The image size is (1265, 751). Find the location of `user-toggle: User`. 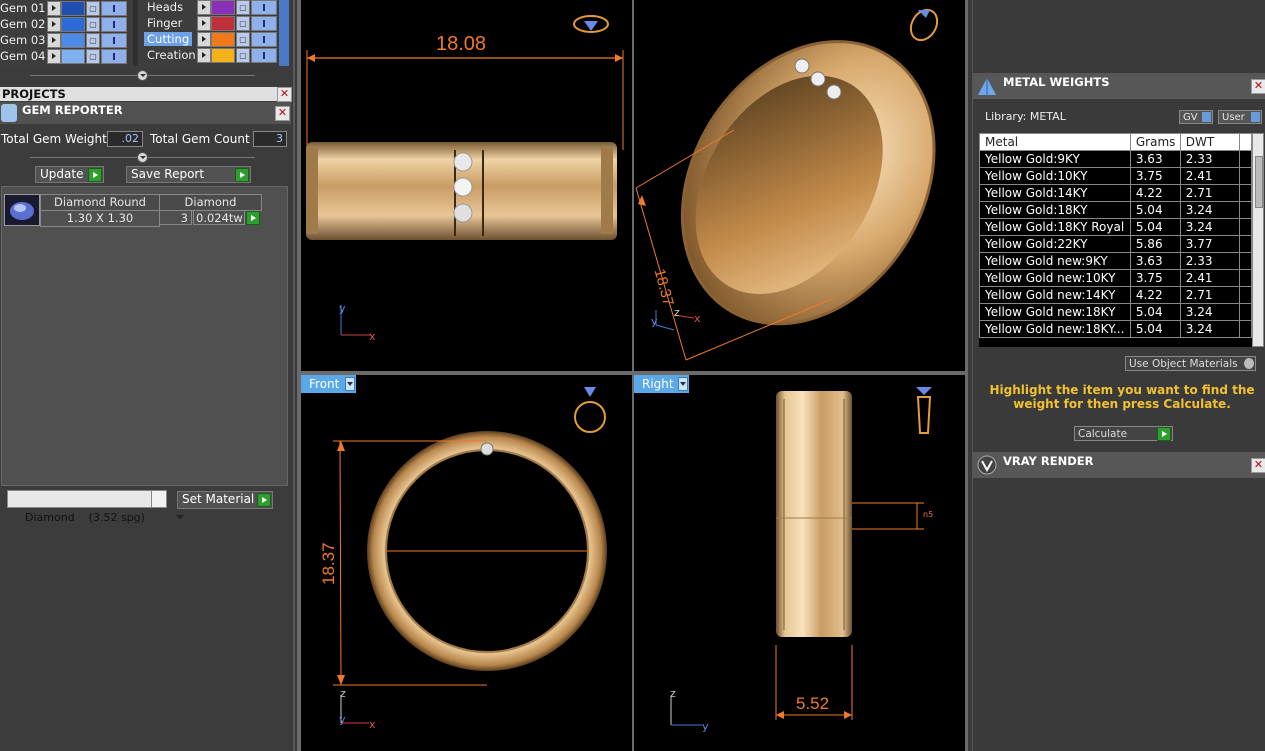

user-toggle: User is located at coordinates (1240, 117).